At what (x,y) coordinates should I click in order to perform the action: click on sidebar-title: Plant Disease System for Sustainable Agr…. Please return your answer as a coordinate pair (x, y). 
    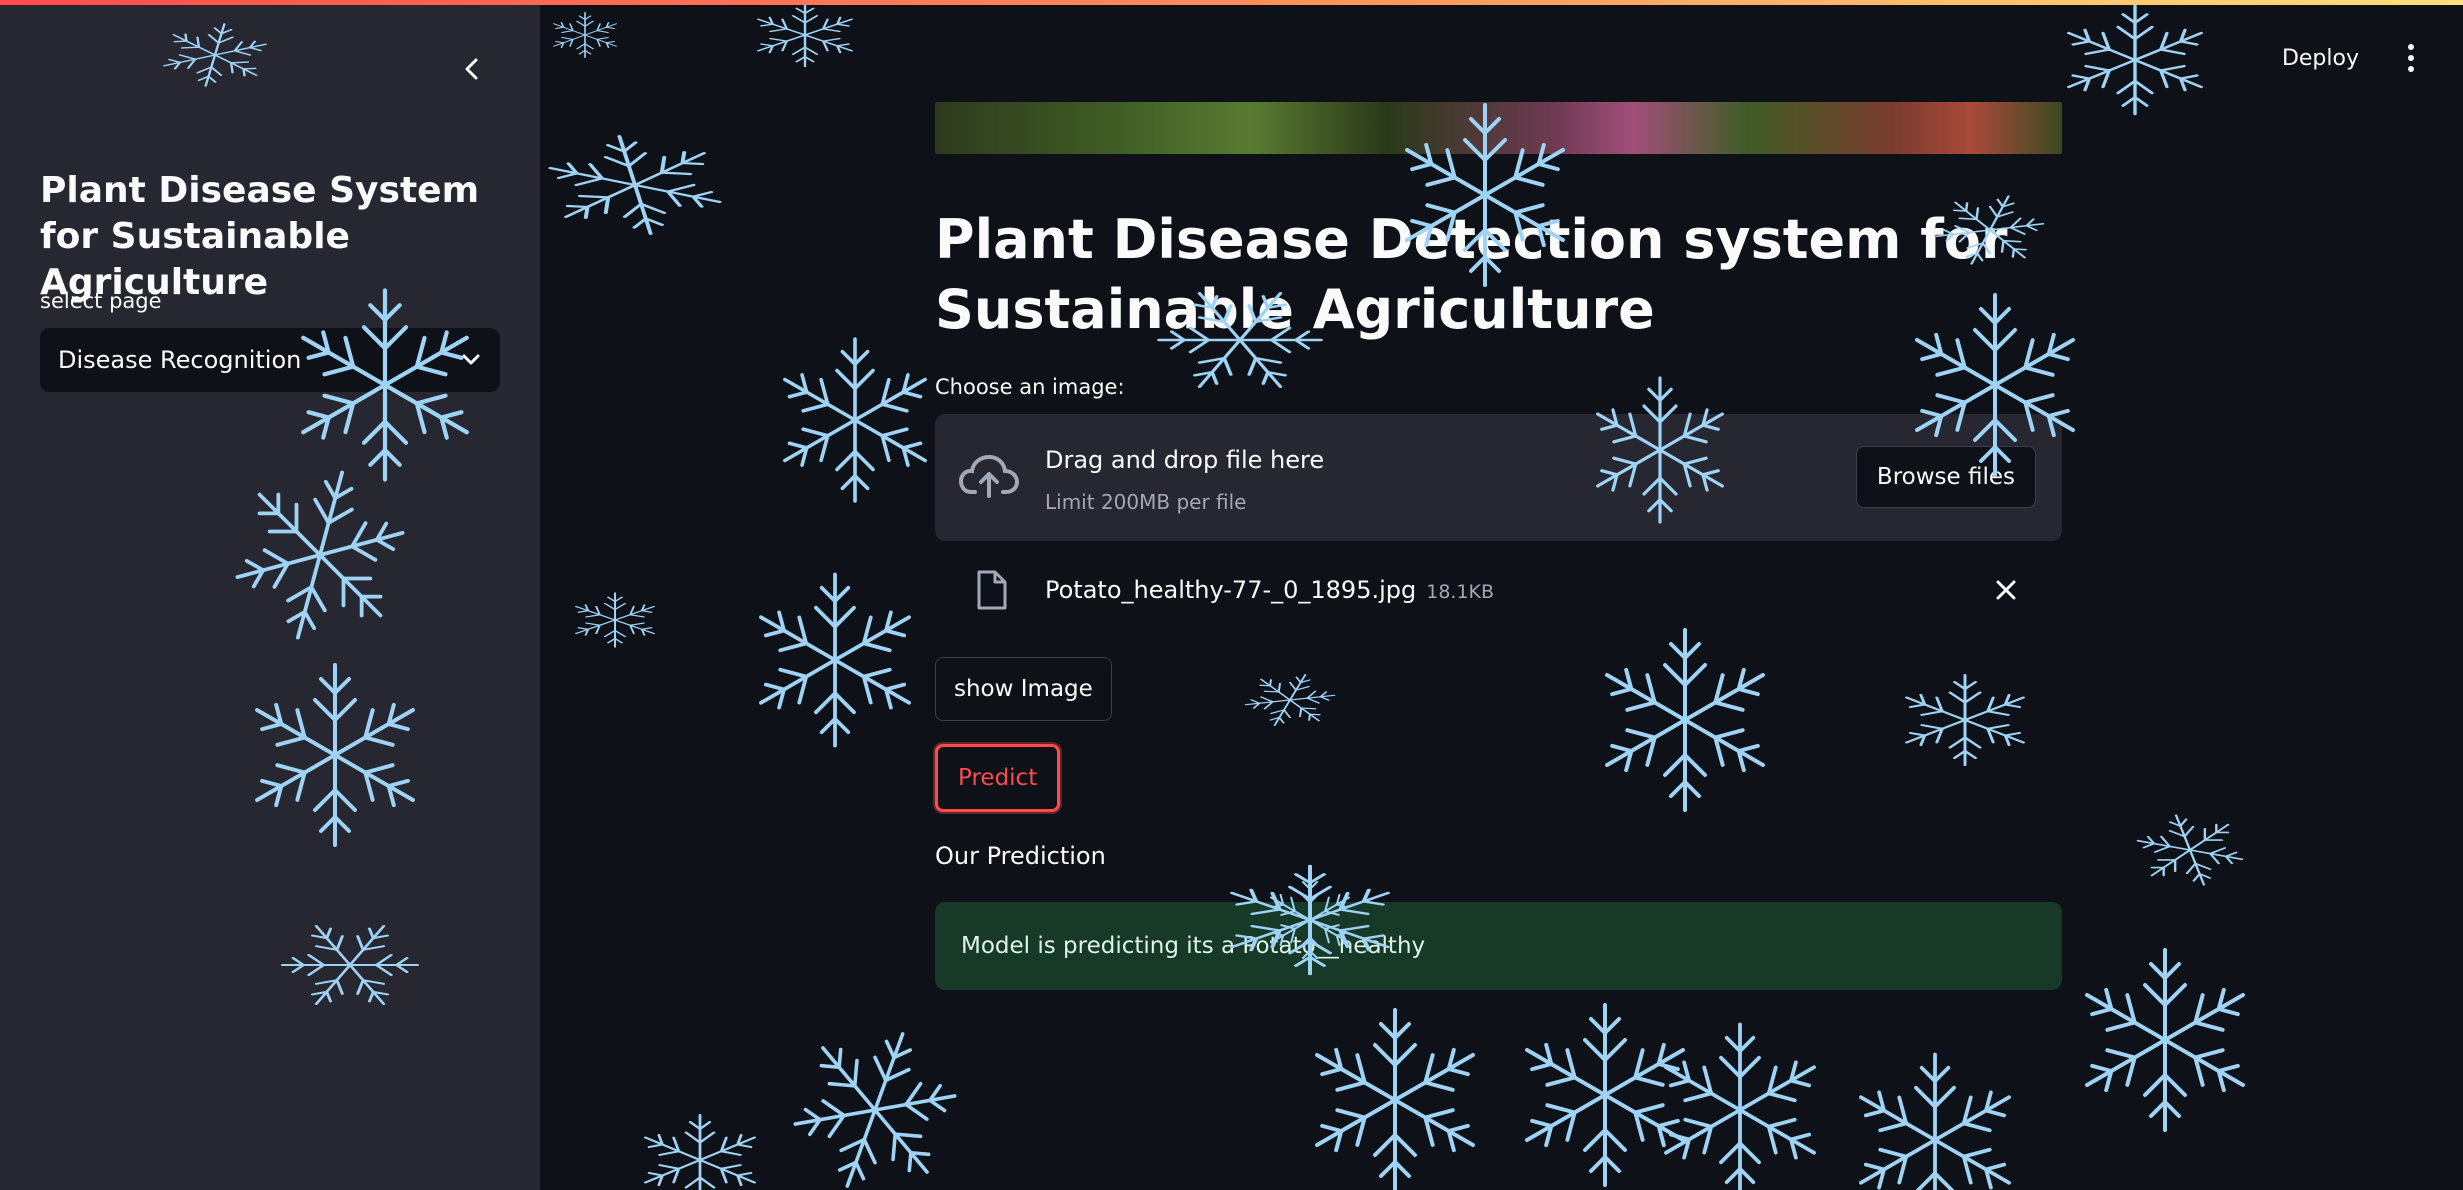
    Looking at the image, I should click on (260, 236).